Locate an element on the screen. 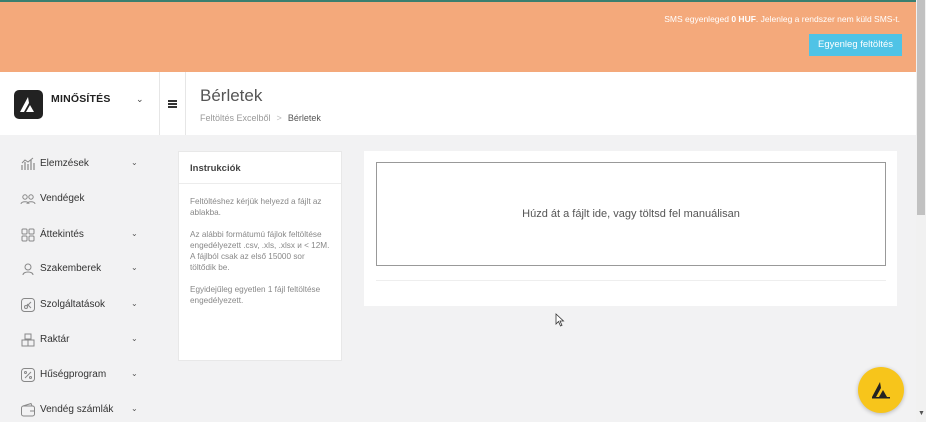 The image size is (926, 422). sidebar-item-label: Szolgáltatások is located at coordinates (73, 304).